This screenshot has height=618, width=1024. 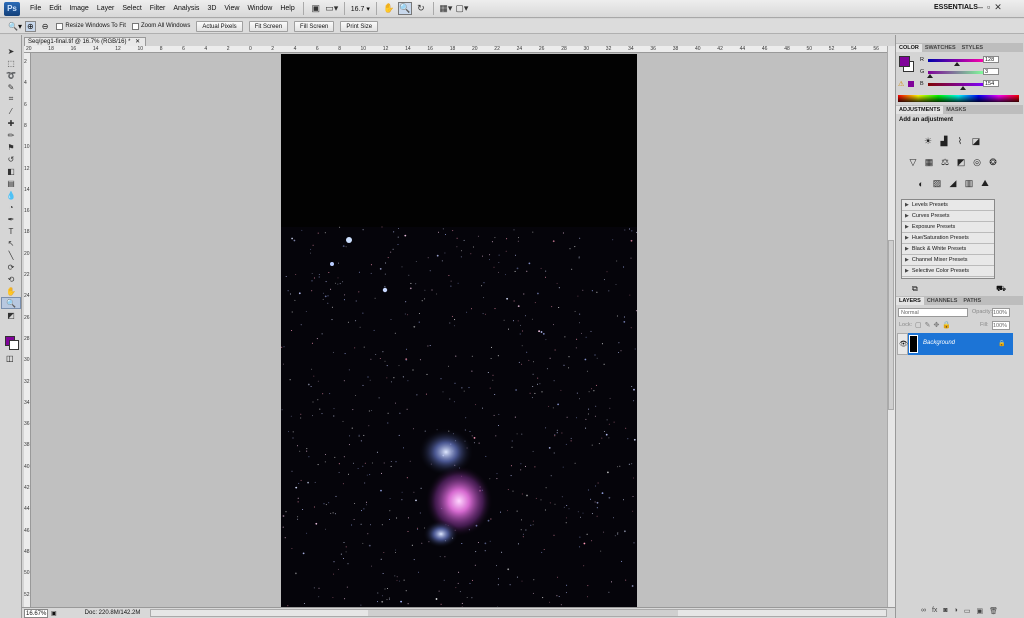 I want to click on photo-filter-icon: ◎, so click(x=977, y=162).